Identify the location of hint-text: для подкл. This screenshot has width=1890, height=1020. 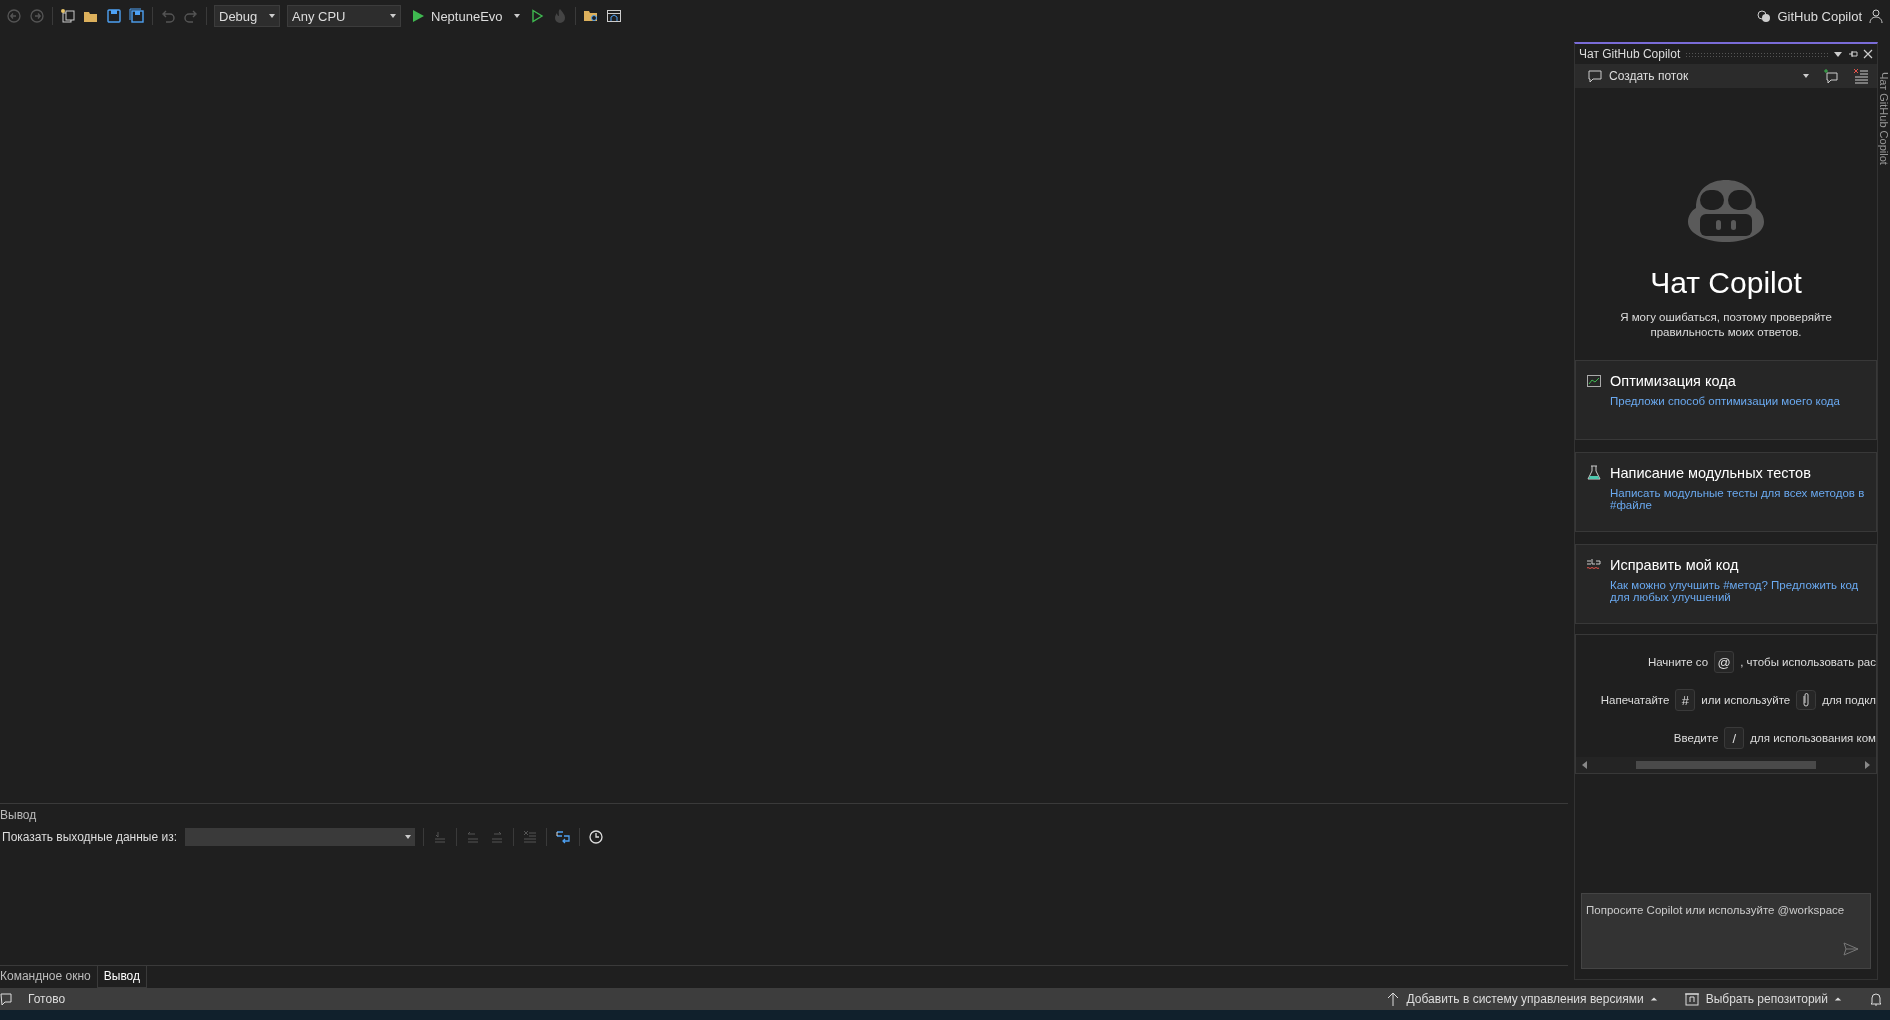
(1849, 700).